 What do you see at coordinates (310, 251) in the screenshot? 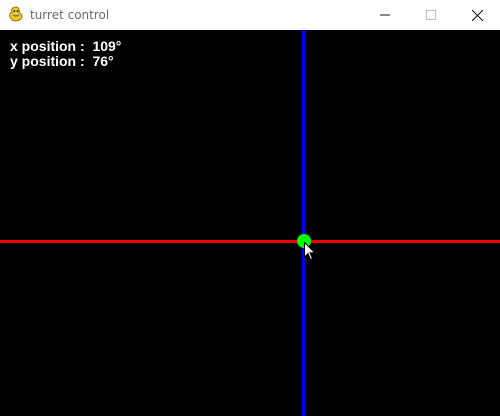
I see `mouse-pointer-icon` at bounding box center [310, 251].